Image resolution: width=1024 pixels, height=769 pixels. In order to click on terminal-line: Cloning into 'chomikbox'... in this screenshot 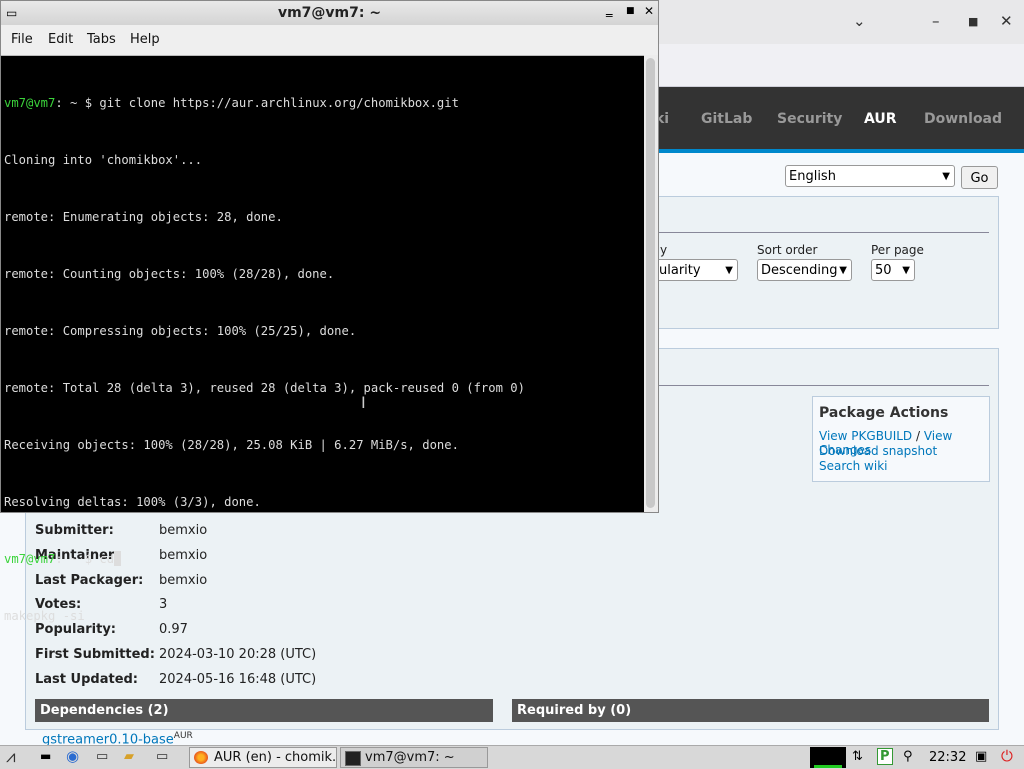, I will do `click(103, 160)`.